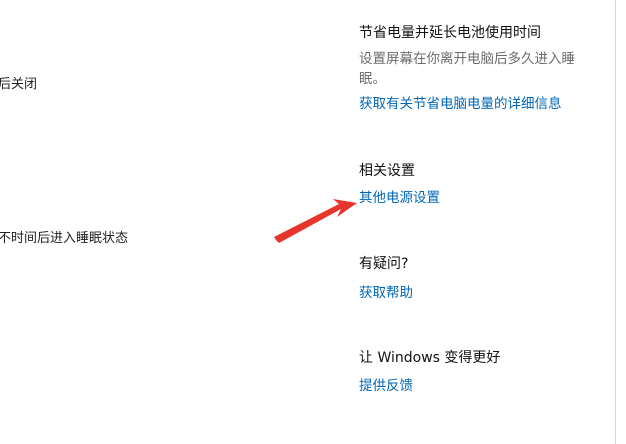 This screenshot has width=626, height=444. I want to click on other-power-settings-link: 其他电源设置, so click(399, 196).